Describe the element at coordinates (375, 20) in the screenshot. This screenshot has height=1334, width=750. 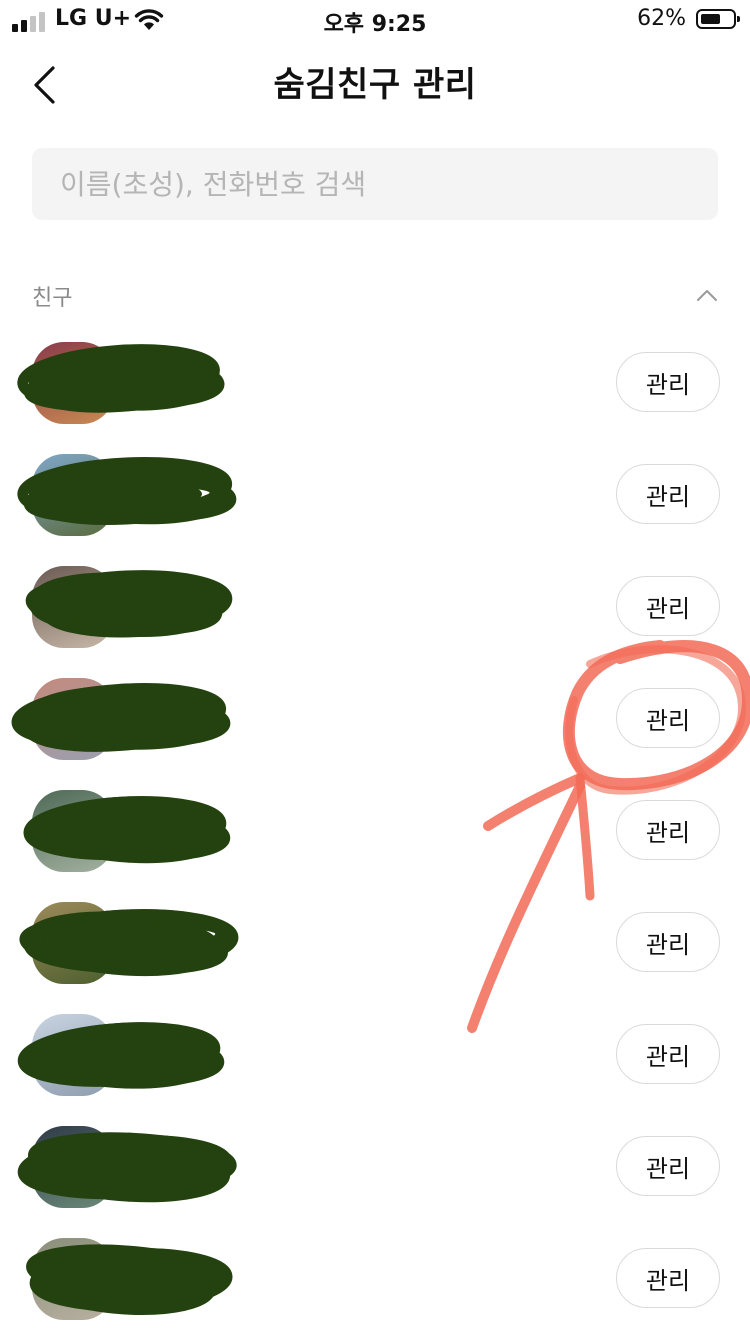
I see `status-bar: LG U+ 오후 9:25 62%` at that location.